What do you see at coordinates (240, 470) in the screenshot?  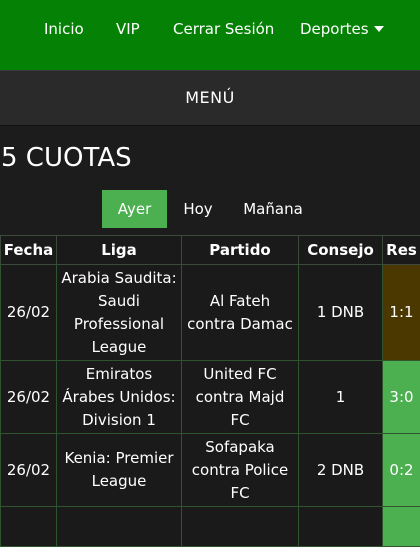 I see `cell-partido: Sofapaka contra Police FC` at bounding box center [240, 470].